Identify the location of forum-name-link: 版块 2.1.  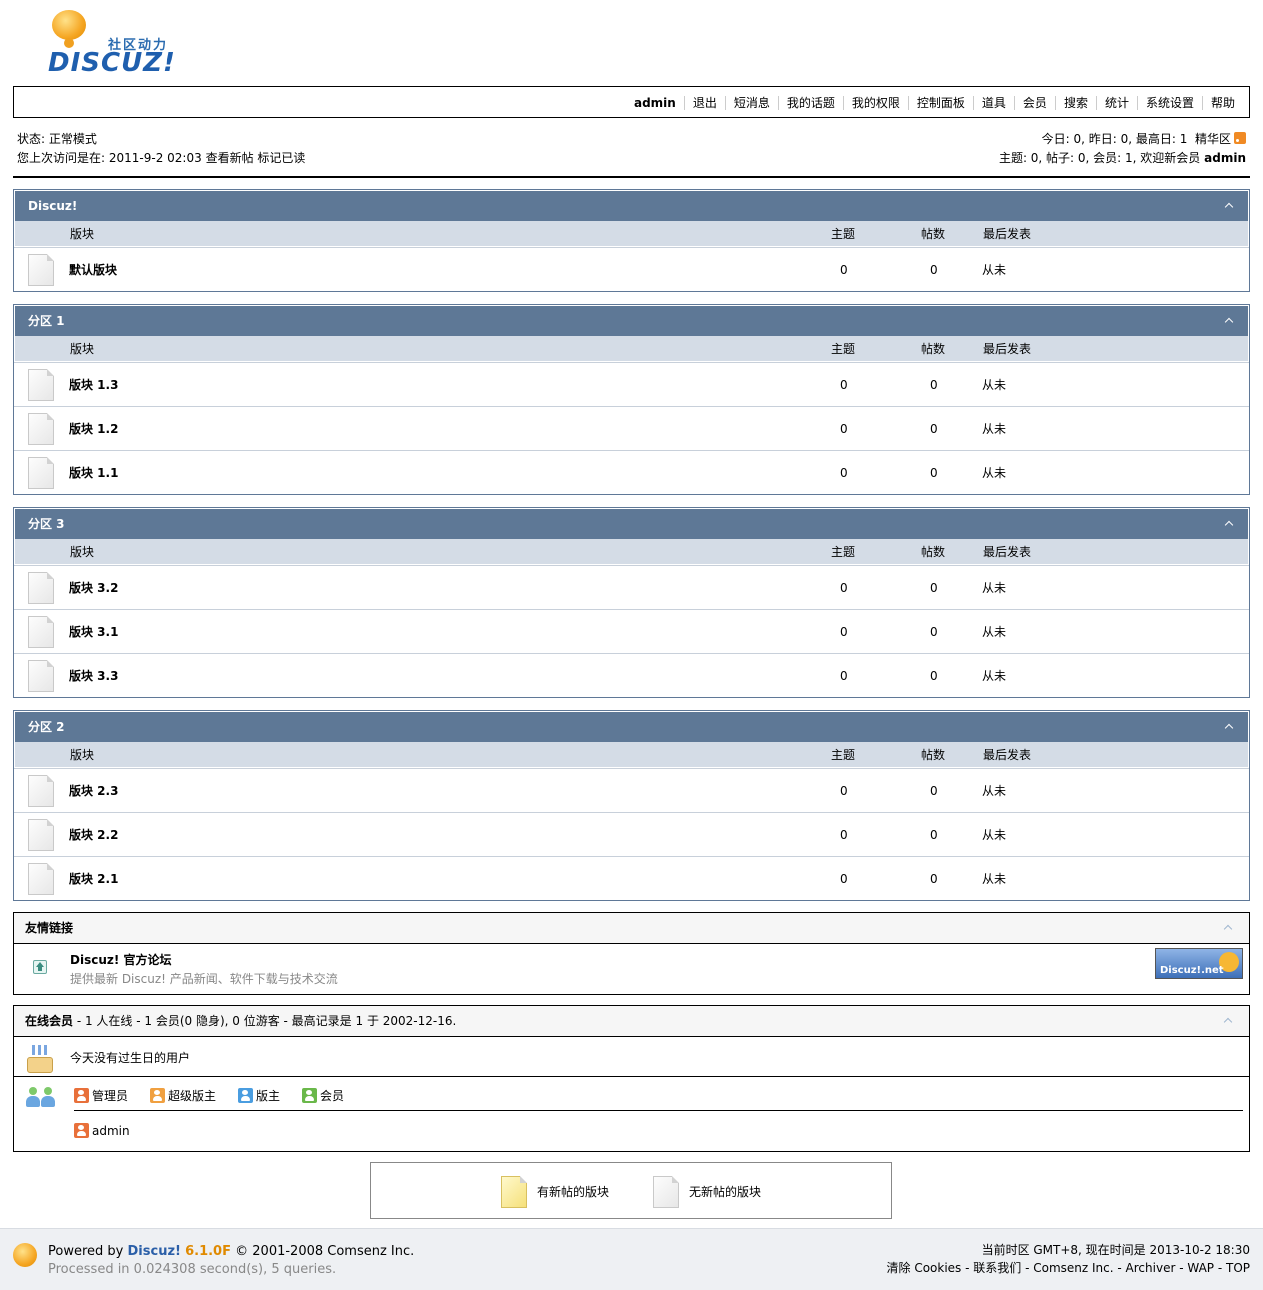
(93, 879).